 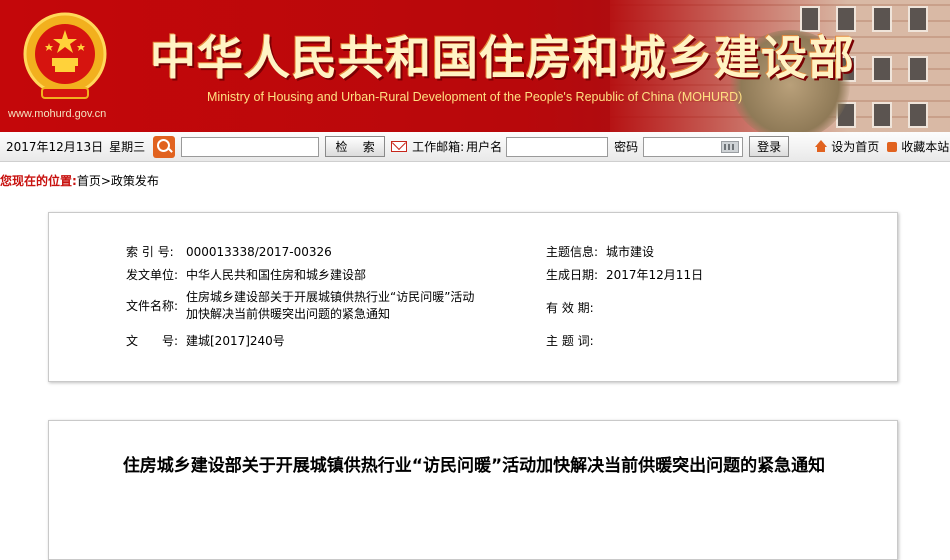 I want to click on issuer-label: 发文单位:, so click(x=152, y=275).